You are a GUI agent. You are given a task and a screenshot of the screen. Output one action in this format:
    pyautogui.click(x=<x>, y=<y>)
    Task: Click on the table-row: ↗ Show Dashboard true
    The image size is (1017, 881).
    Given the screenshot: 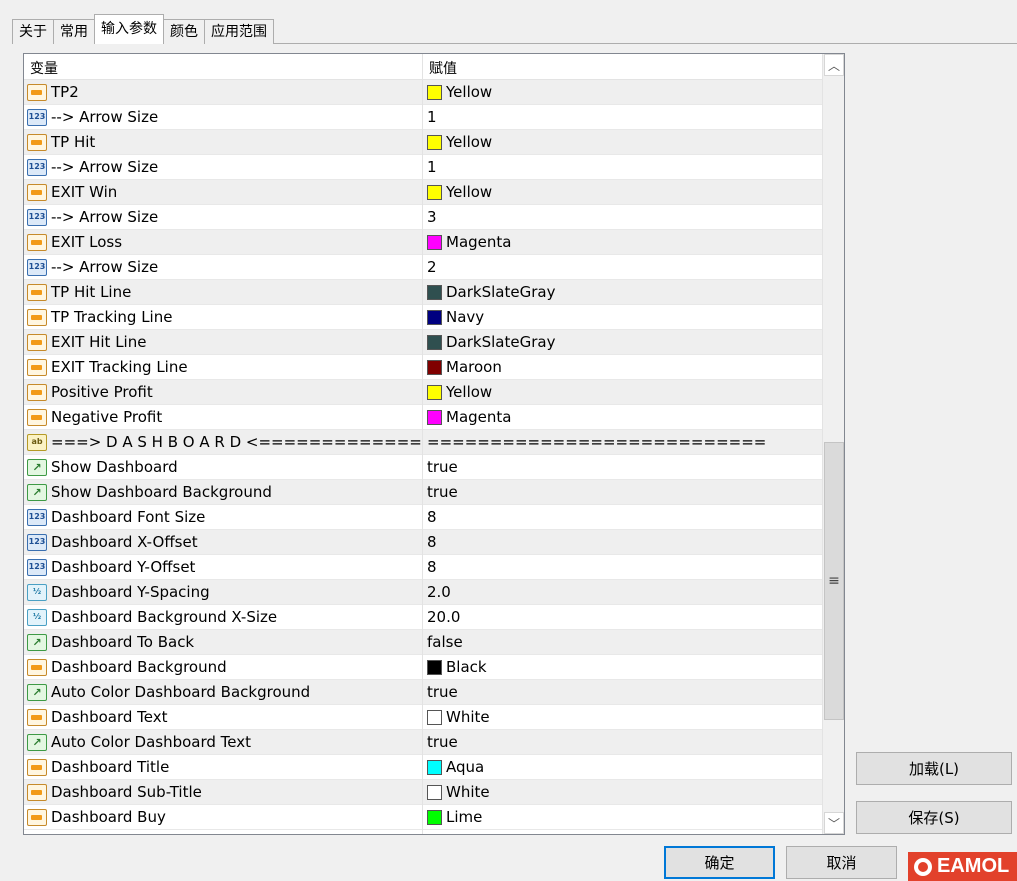 What is the action you would take?
    pyautogui.click(x=423, y=467)
    